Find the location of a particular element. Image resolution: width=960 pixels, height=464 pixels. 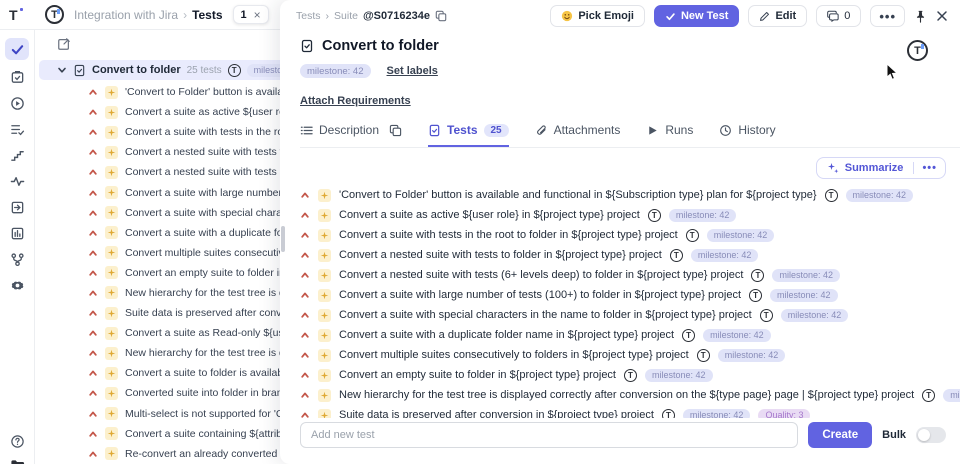

add-test-input is located at coordinates (549, 435).